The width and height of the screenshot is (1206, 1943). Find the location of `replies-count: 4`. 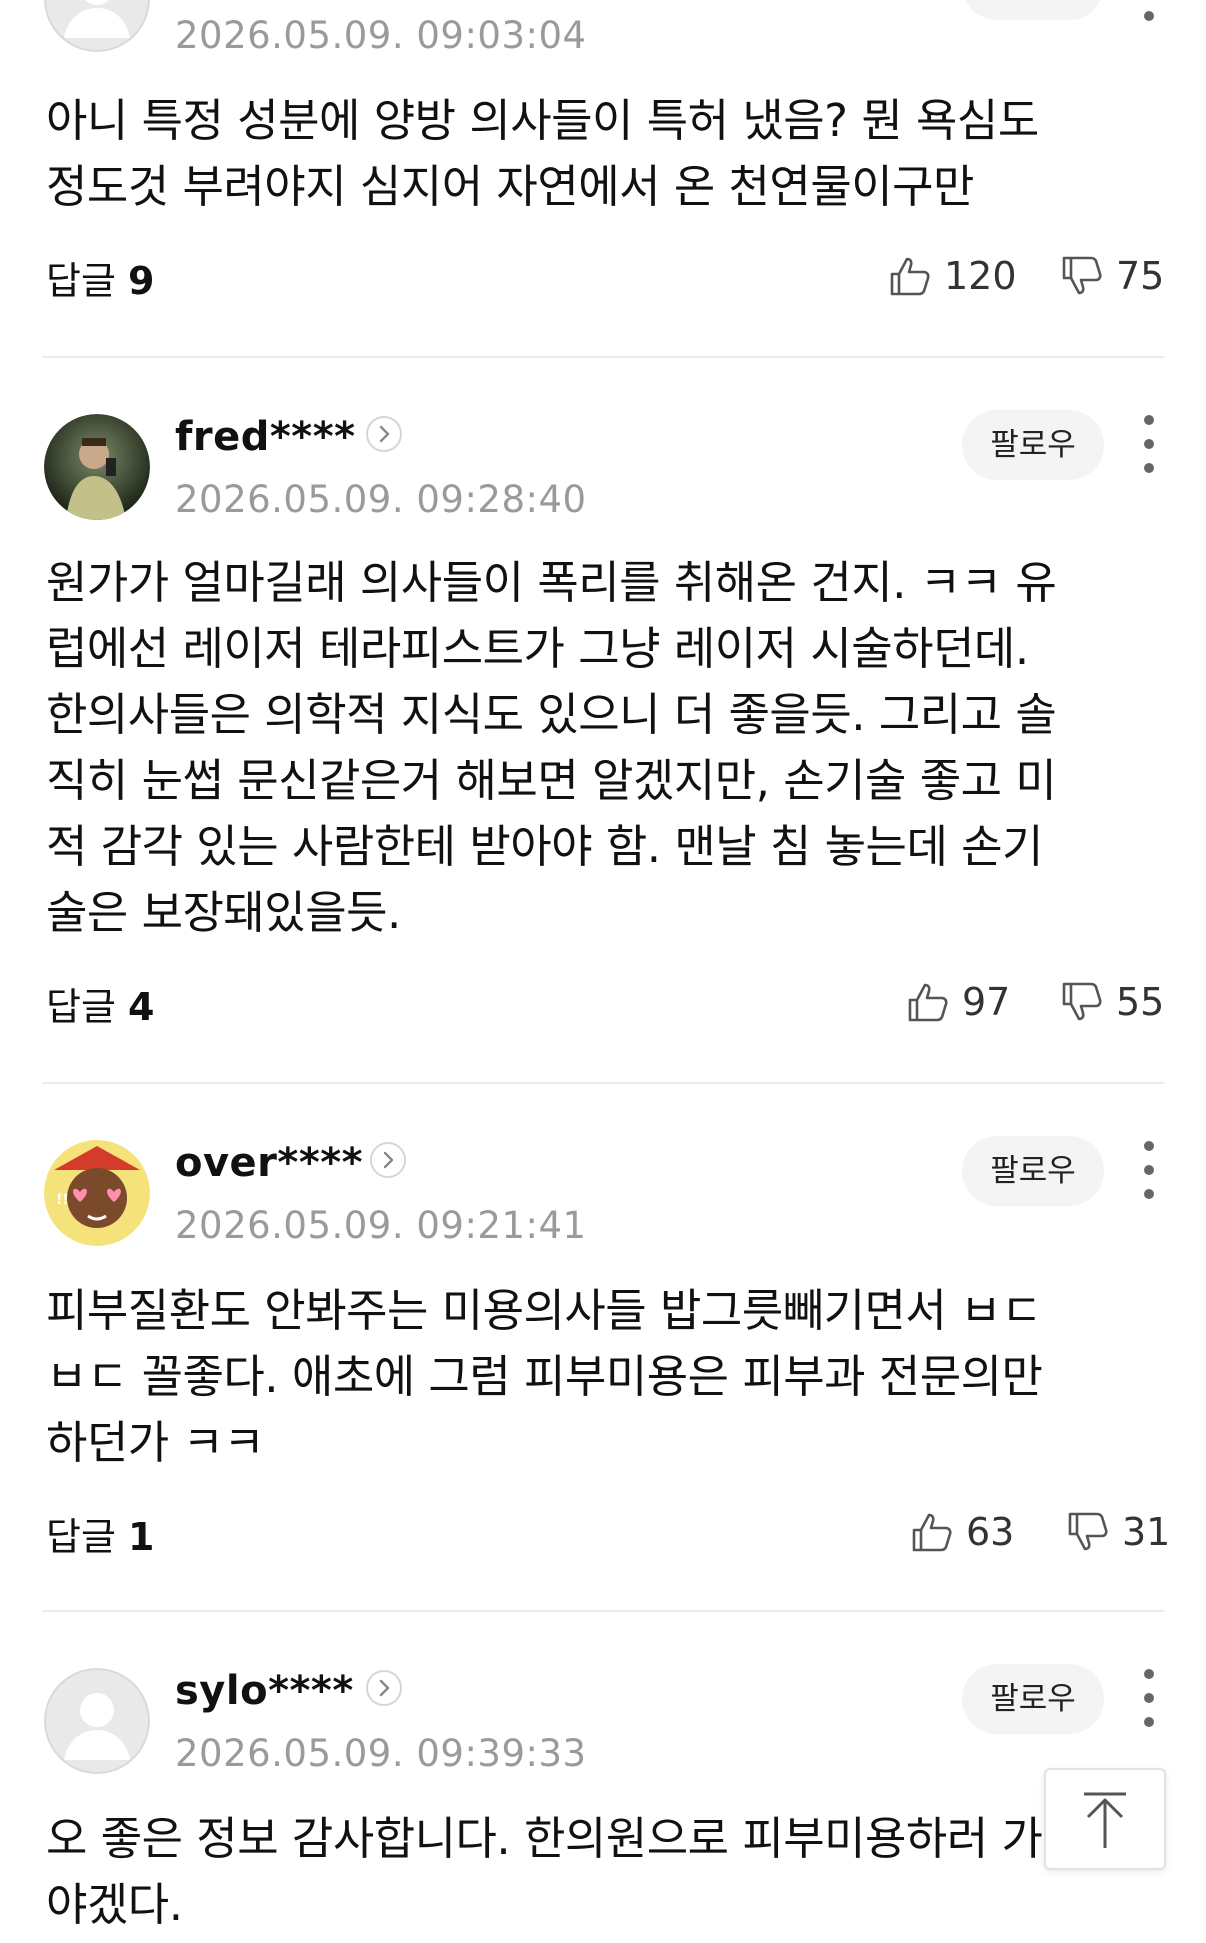

replies-count: 4 is located at coordinates (141, 1007).